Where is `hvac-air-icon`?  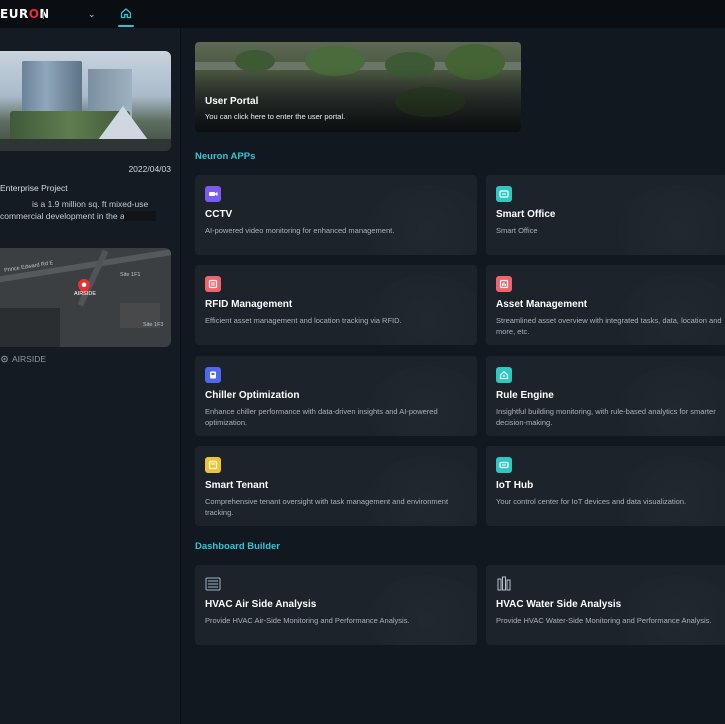 hvac-air-icon is located at coordinates (213, 584).